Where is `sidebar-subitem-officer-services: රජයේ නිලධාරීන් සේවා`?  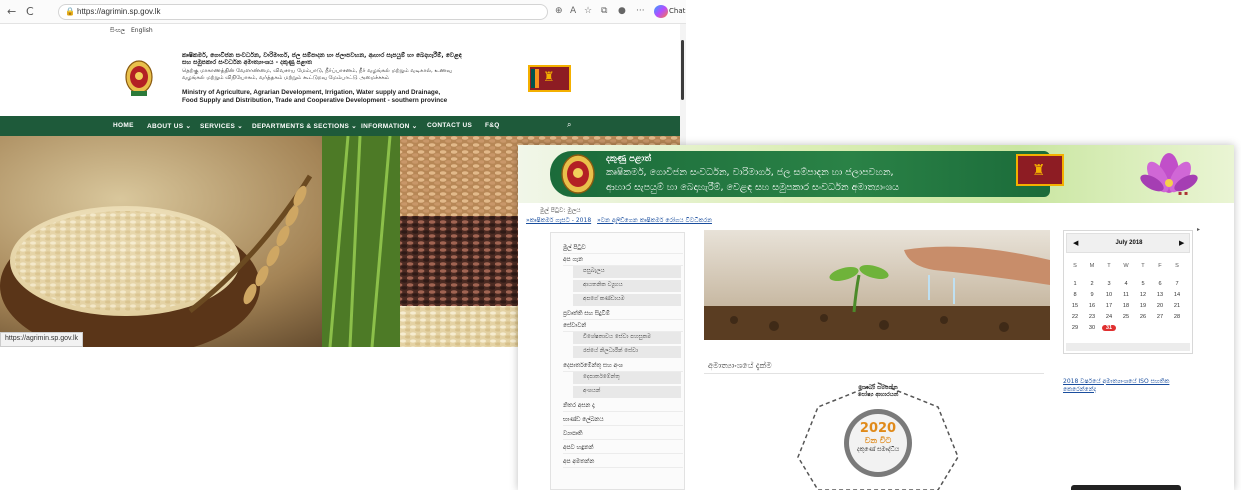
sidebar-subitem-officer-services: රජයේ නිලධාරීන් සේවා is located at coordinates (627, 352).